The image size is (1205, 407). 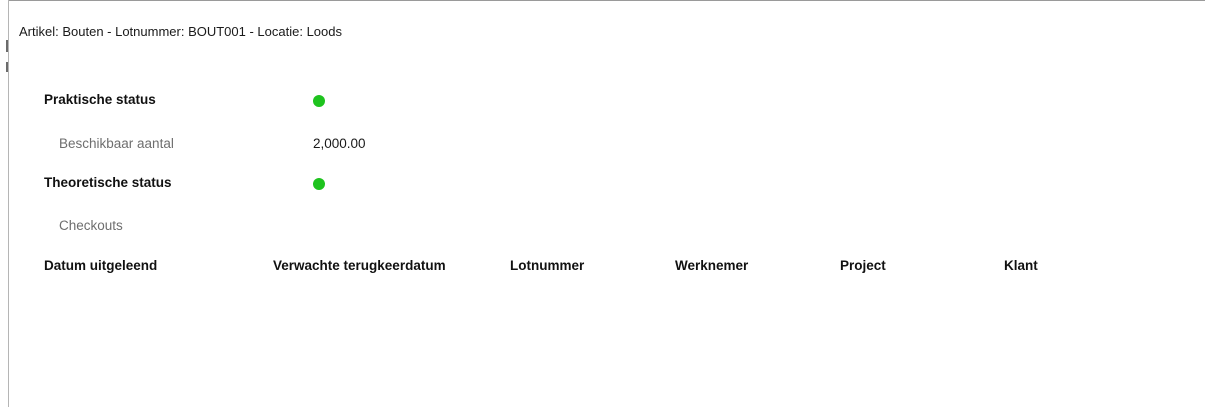 I want to click on available-quantity-row: Beschikbaar aantal 2,000.00, so click(x=602, y=146).